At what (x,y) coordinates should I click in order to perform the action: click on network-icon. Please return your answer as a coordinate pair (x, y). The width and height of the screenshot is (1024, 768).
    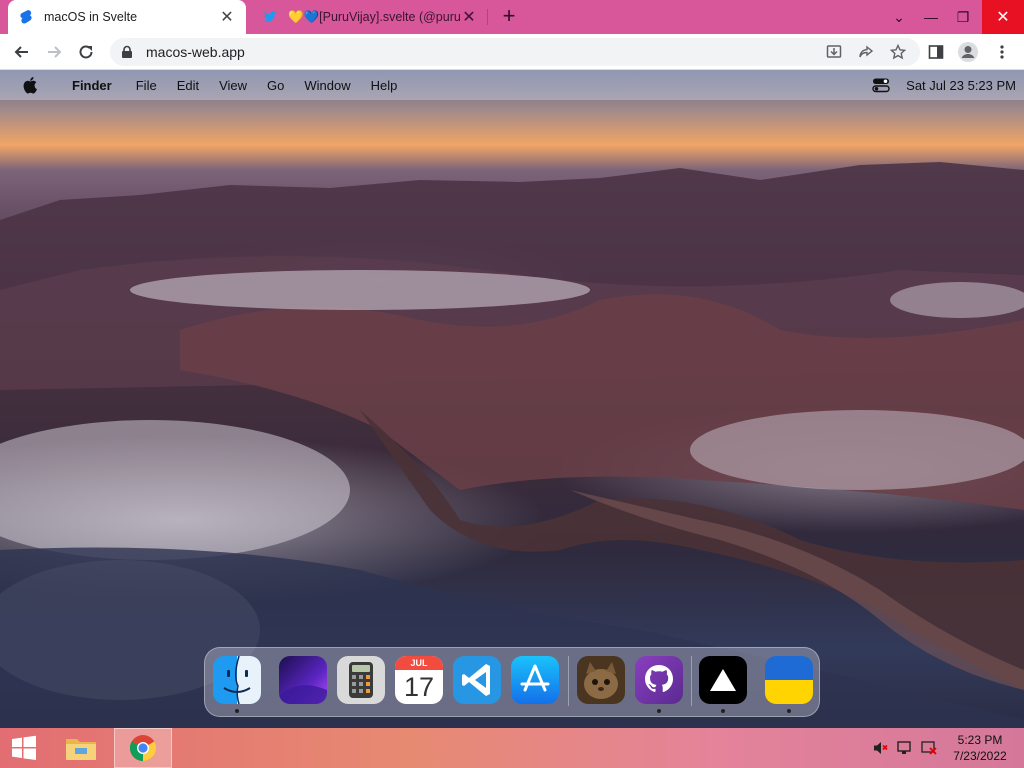
    Looking at the image, I should click on (905, 748).